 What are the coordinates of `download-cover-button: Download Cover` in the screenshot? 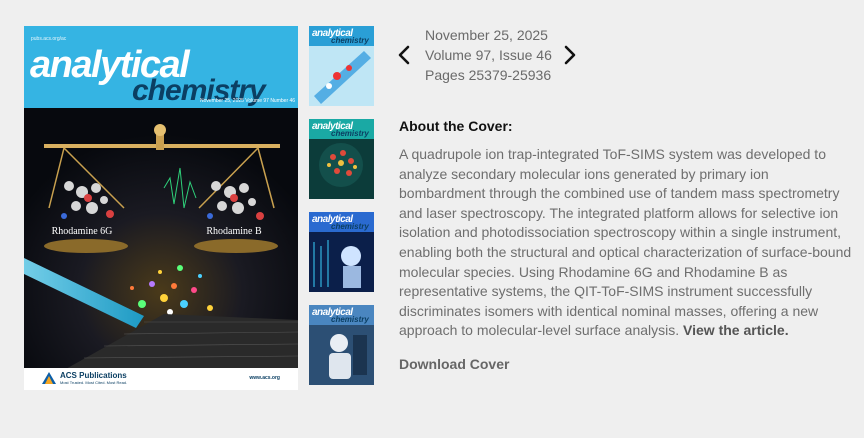 It's located at (454, 364).